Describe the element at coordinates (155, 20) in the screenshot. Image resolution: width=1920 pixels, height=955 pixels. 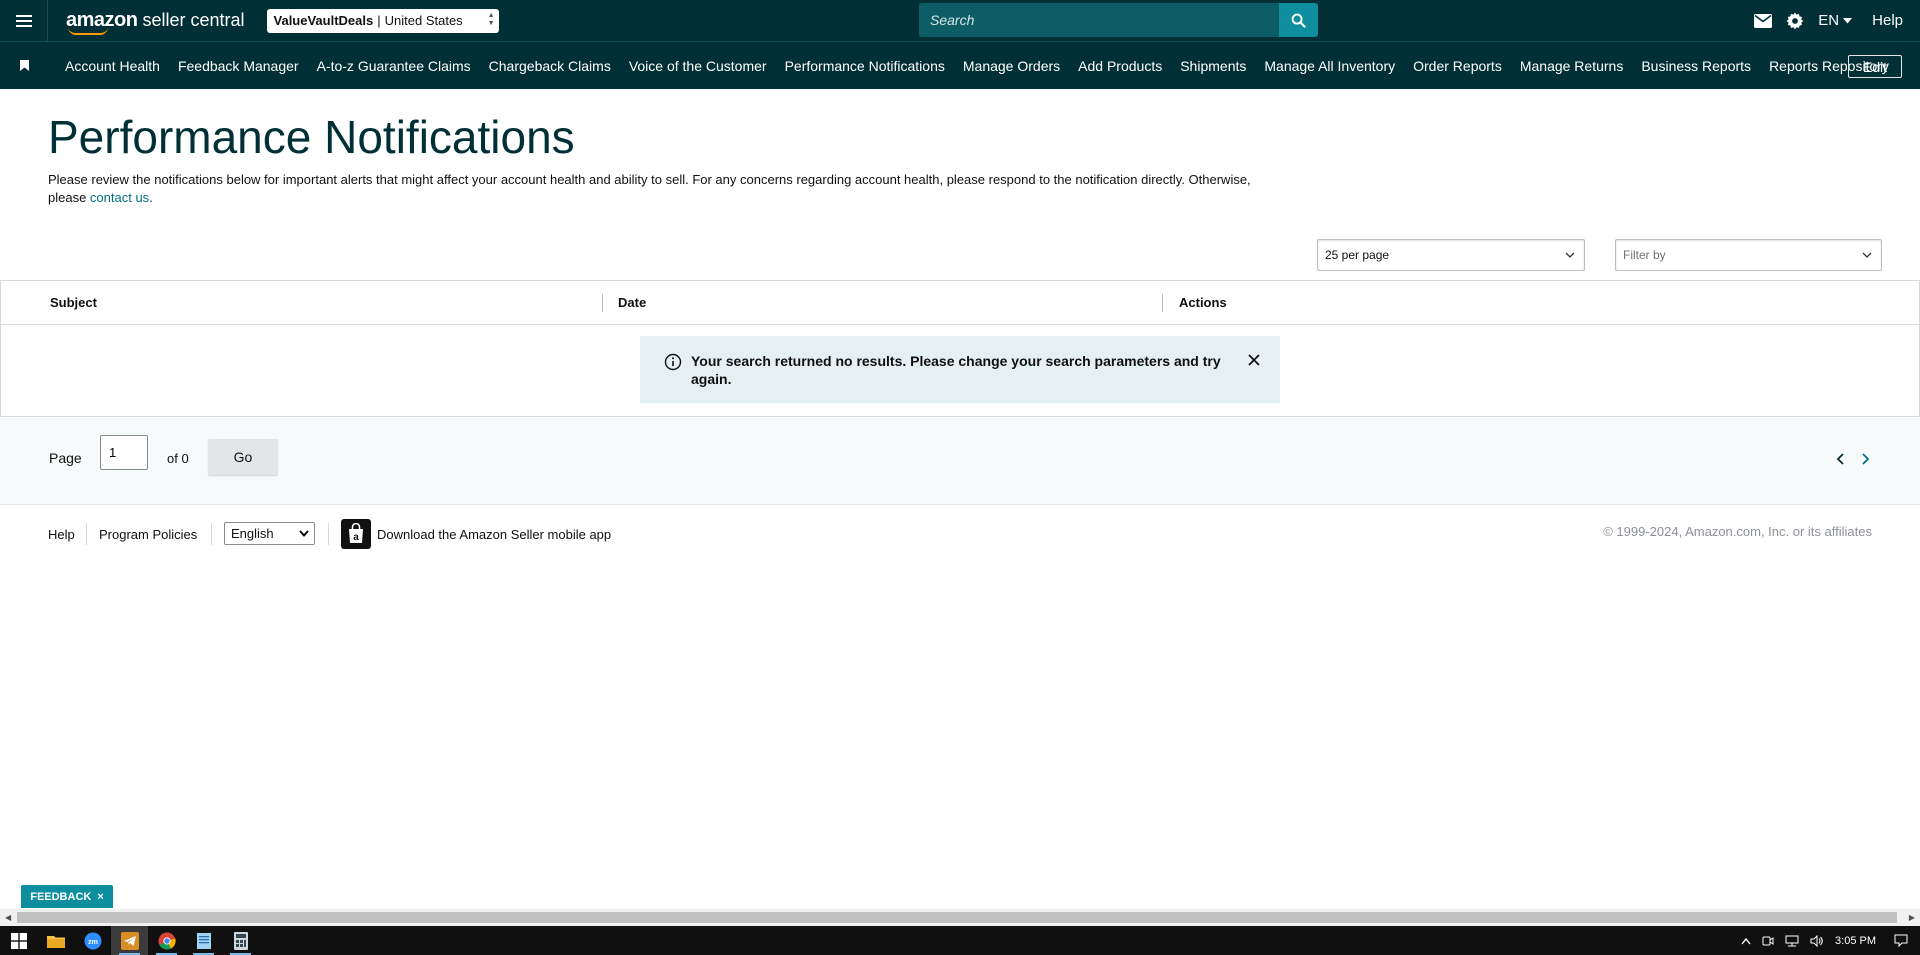
I see `seller-central-logo: amazon seller central` at that location.